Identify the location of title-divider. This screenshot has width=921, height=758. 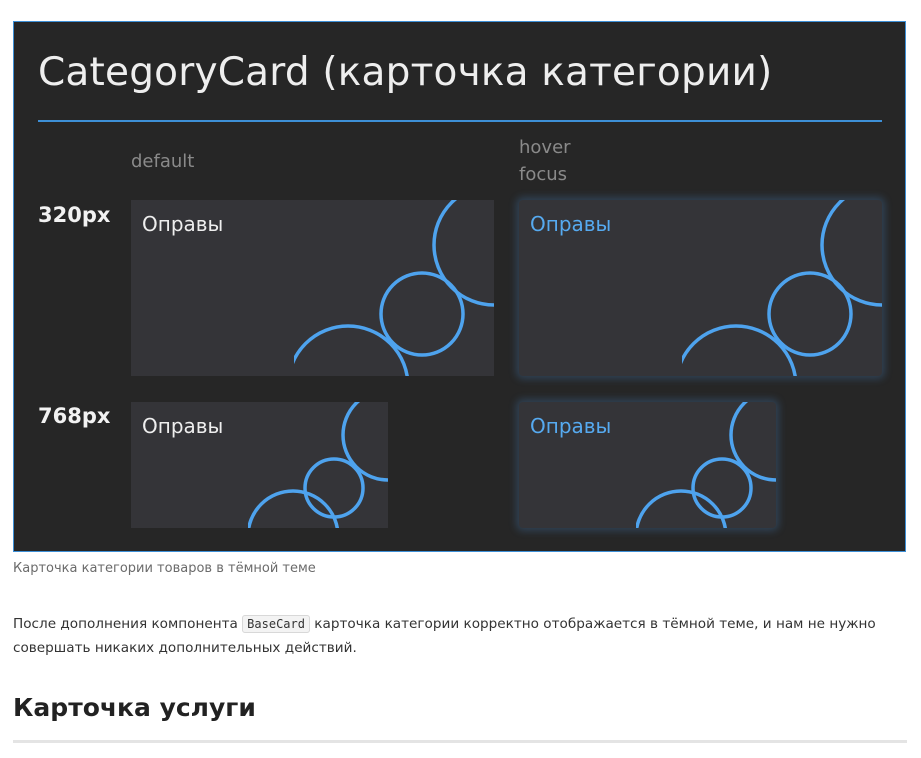
(460, 121).